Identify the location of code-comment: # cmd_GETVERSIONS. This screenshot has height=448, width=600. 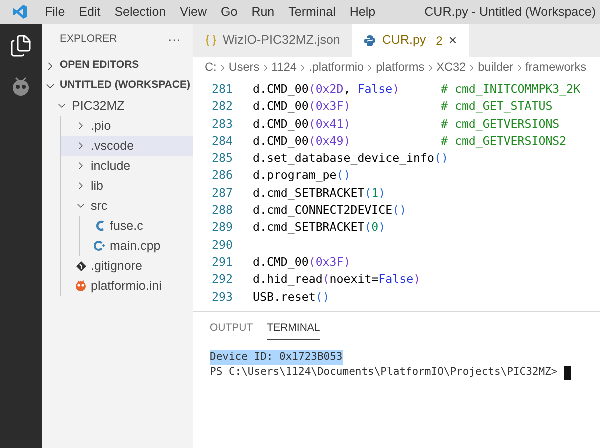
(500, 124).